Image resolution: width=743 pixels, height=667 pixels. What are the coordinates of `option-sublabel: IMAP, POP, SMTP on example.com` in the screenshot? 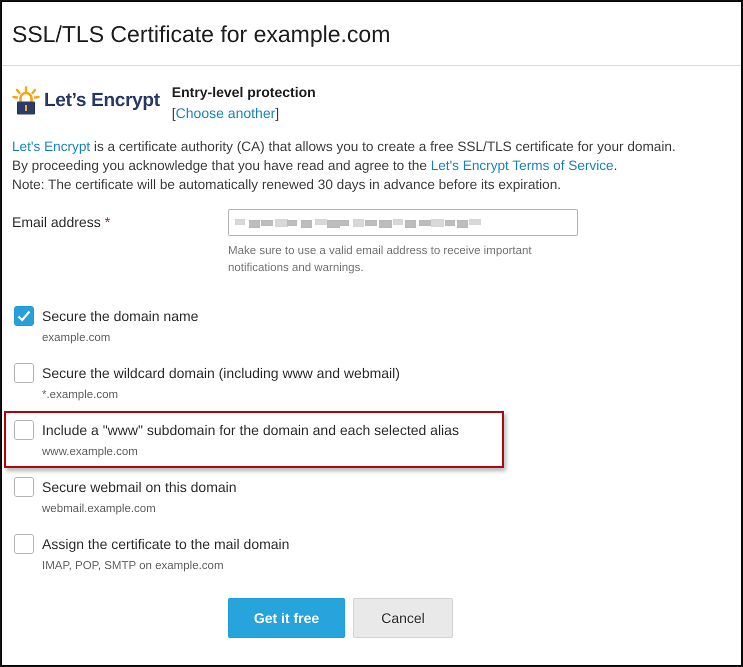 It's located at (133, 566).